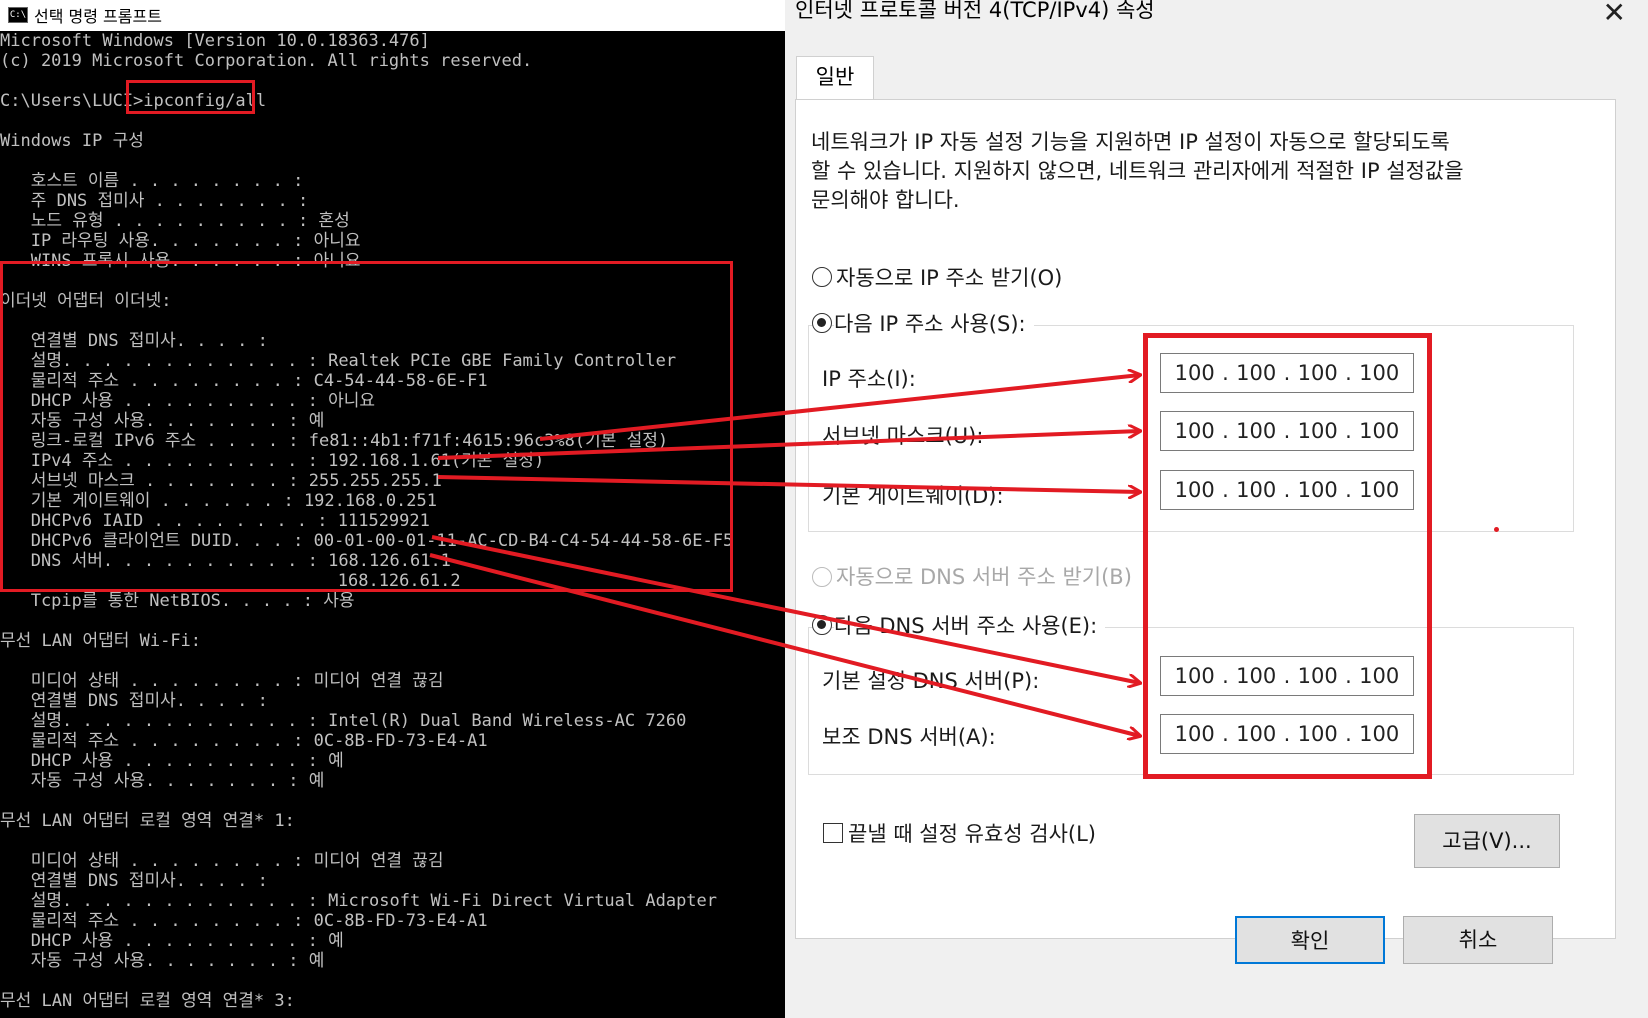 This screenshot has height=1018, width=1648. Describe the element at coordinates (180, 241) in the screenshot. I see `console-line: IP 라우팅 사용. . . . . . . : 아니요` at that location.